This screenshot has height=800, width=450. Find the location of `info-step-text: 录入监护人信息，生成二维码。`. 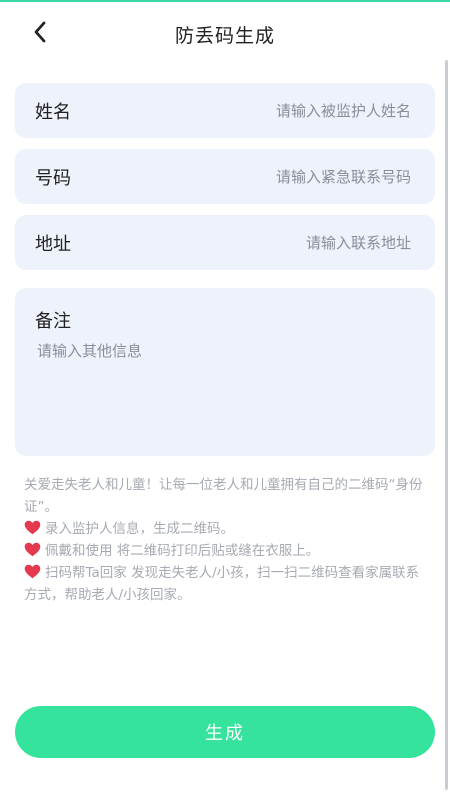

info-step-text: 录入监护人信息，生成二维码。 is located at coordinates (139, 529).